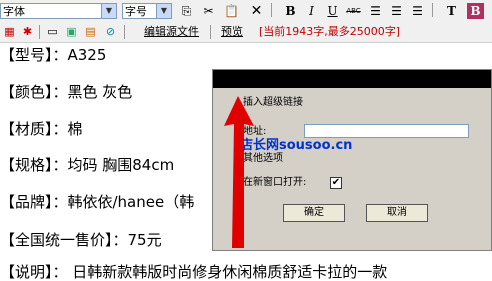 Image resolution: width=492 pixels, height=281 pixels. Describe the element at coordinates (311, 11) in the screenshot. I see `italic-button: I` at that location.